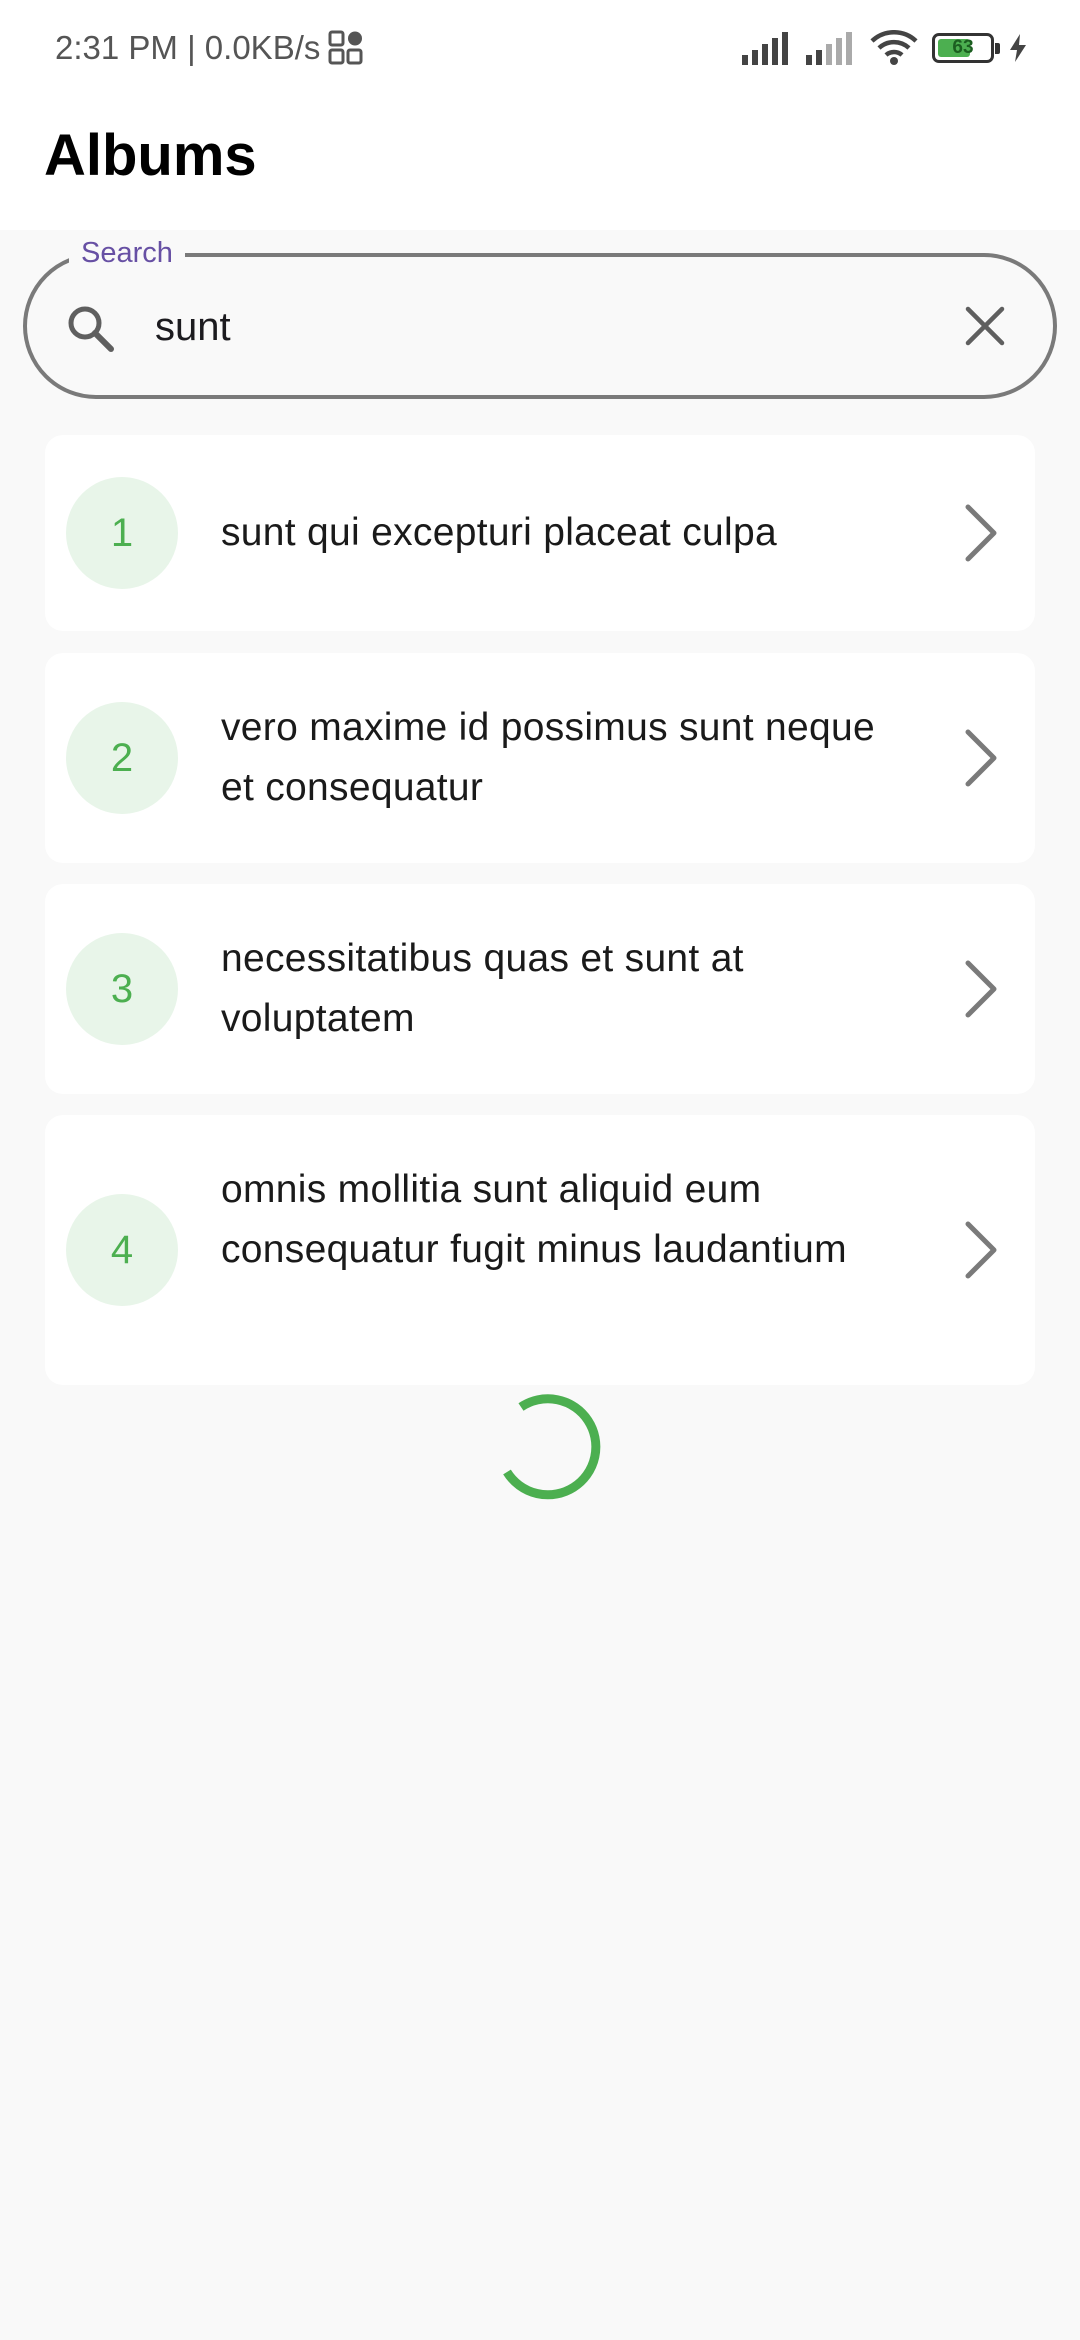 Image resolution: width=1080 pixels, height=2340 pixels. I want to click on status-right: 63, so click(885, 48).